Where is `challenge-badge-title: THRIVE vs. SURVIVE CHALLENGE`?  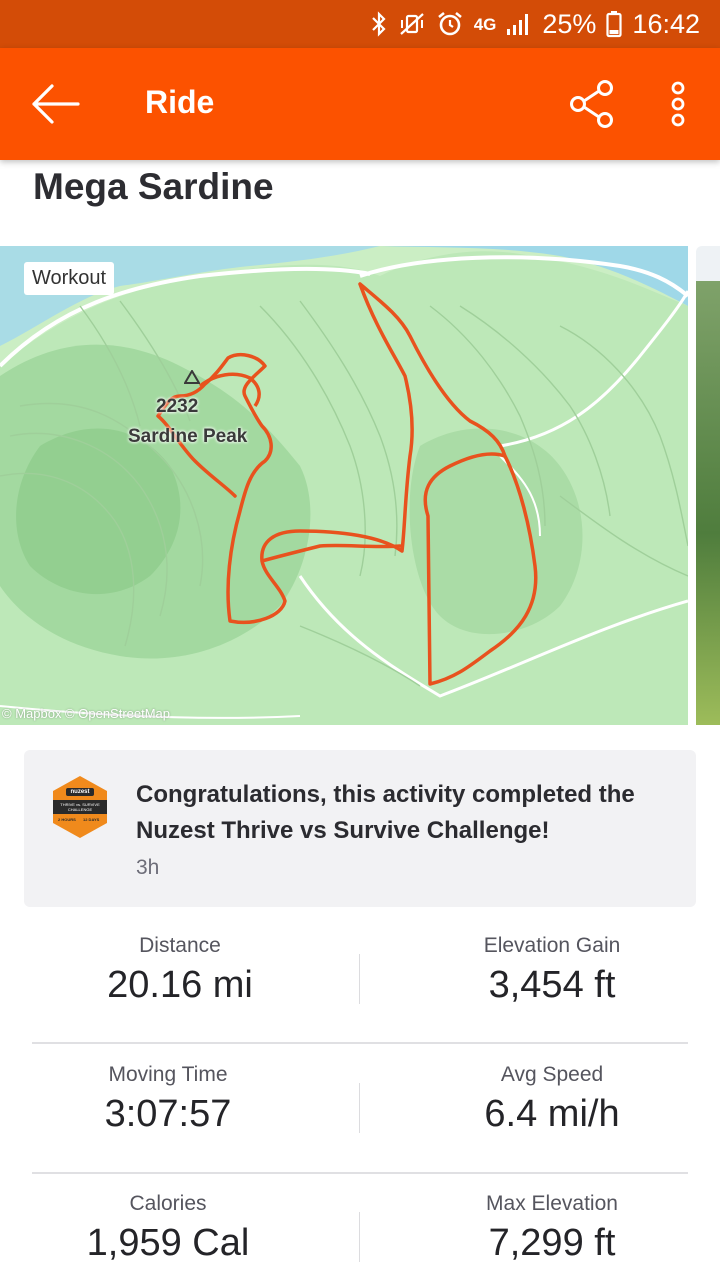 challenge-badge-title: THRIVE vs. SURVIVE CHALLENGE is located at coordinates (80, 807).